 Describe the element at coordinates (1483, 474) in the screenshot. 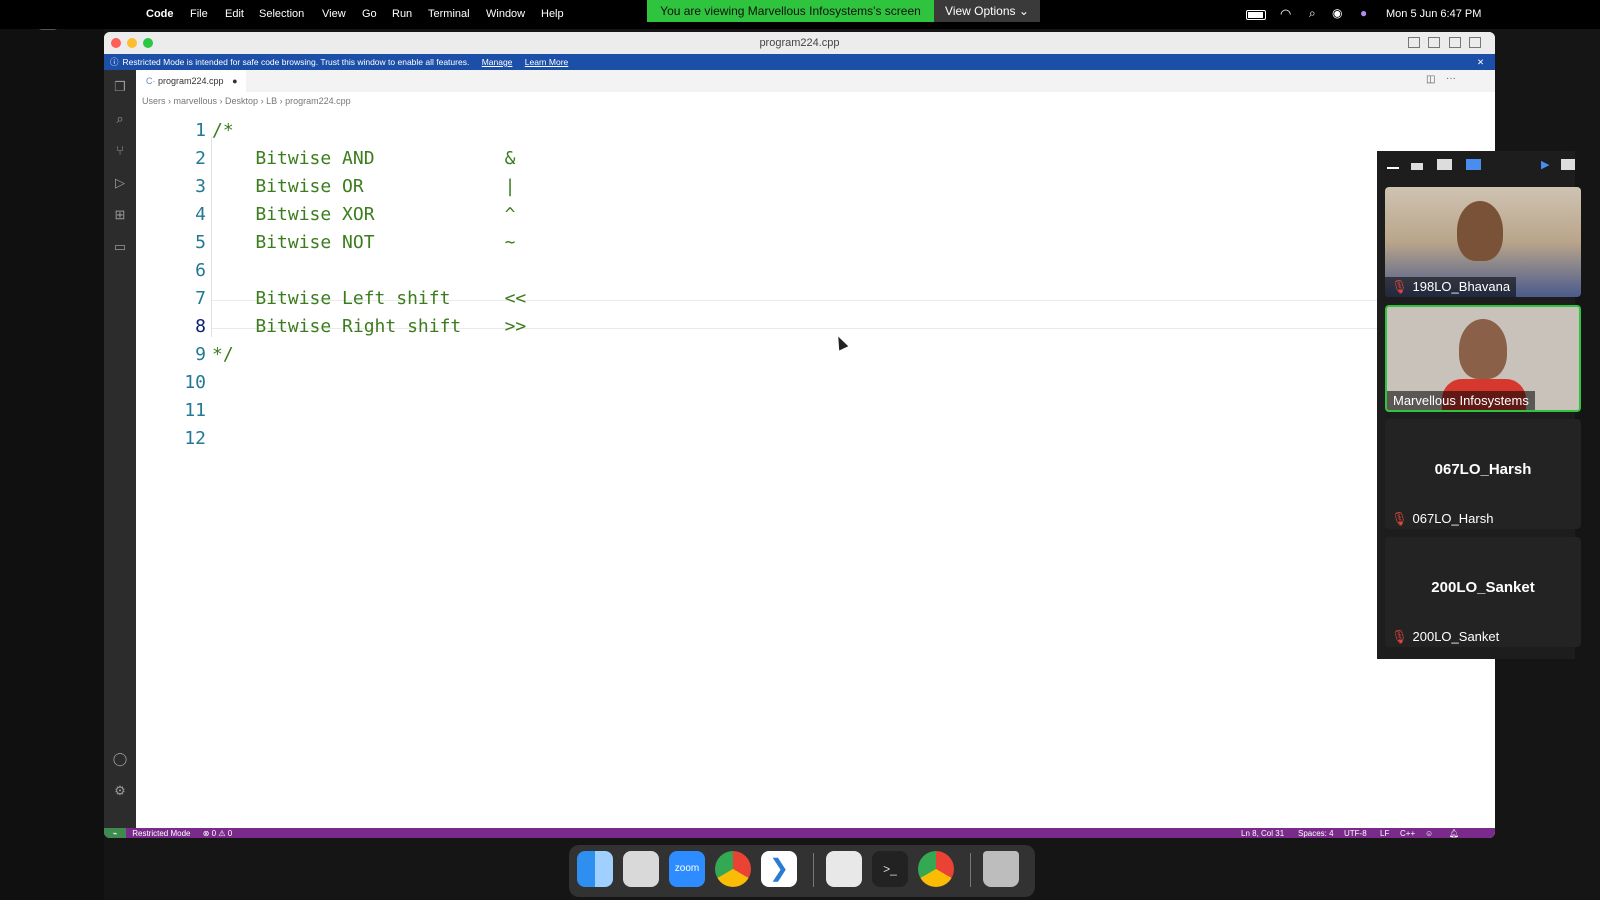

I see `participant-tile: 067LO_Harsh 🎙︎ 067LO_Harsh` at that location.